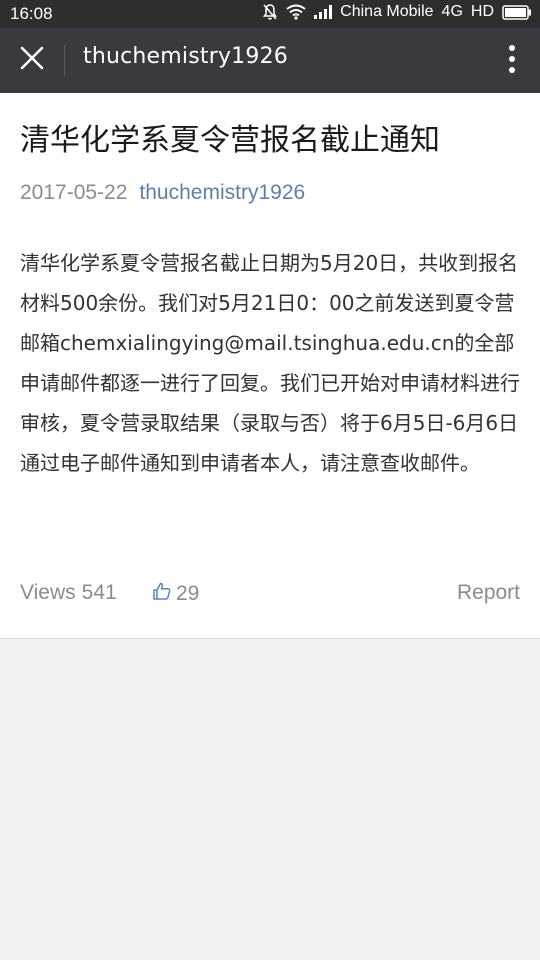  I want to click on more-vertical-icon, so click(512, 61).